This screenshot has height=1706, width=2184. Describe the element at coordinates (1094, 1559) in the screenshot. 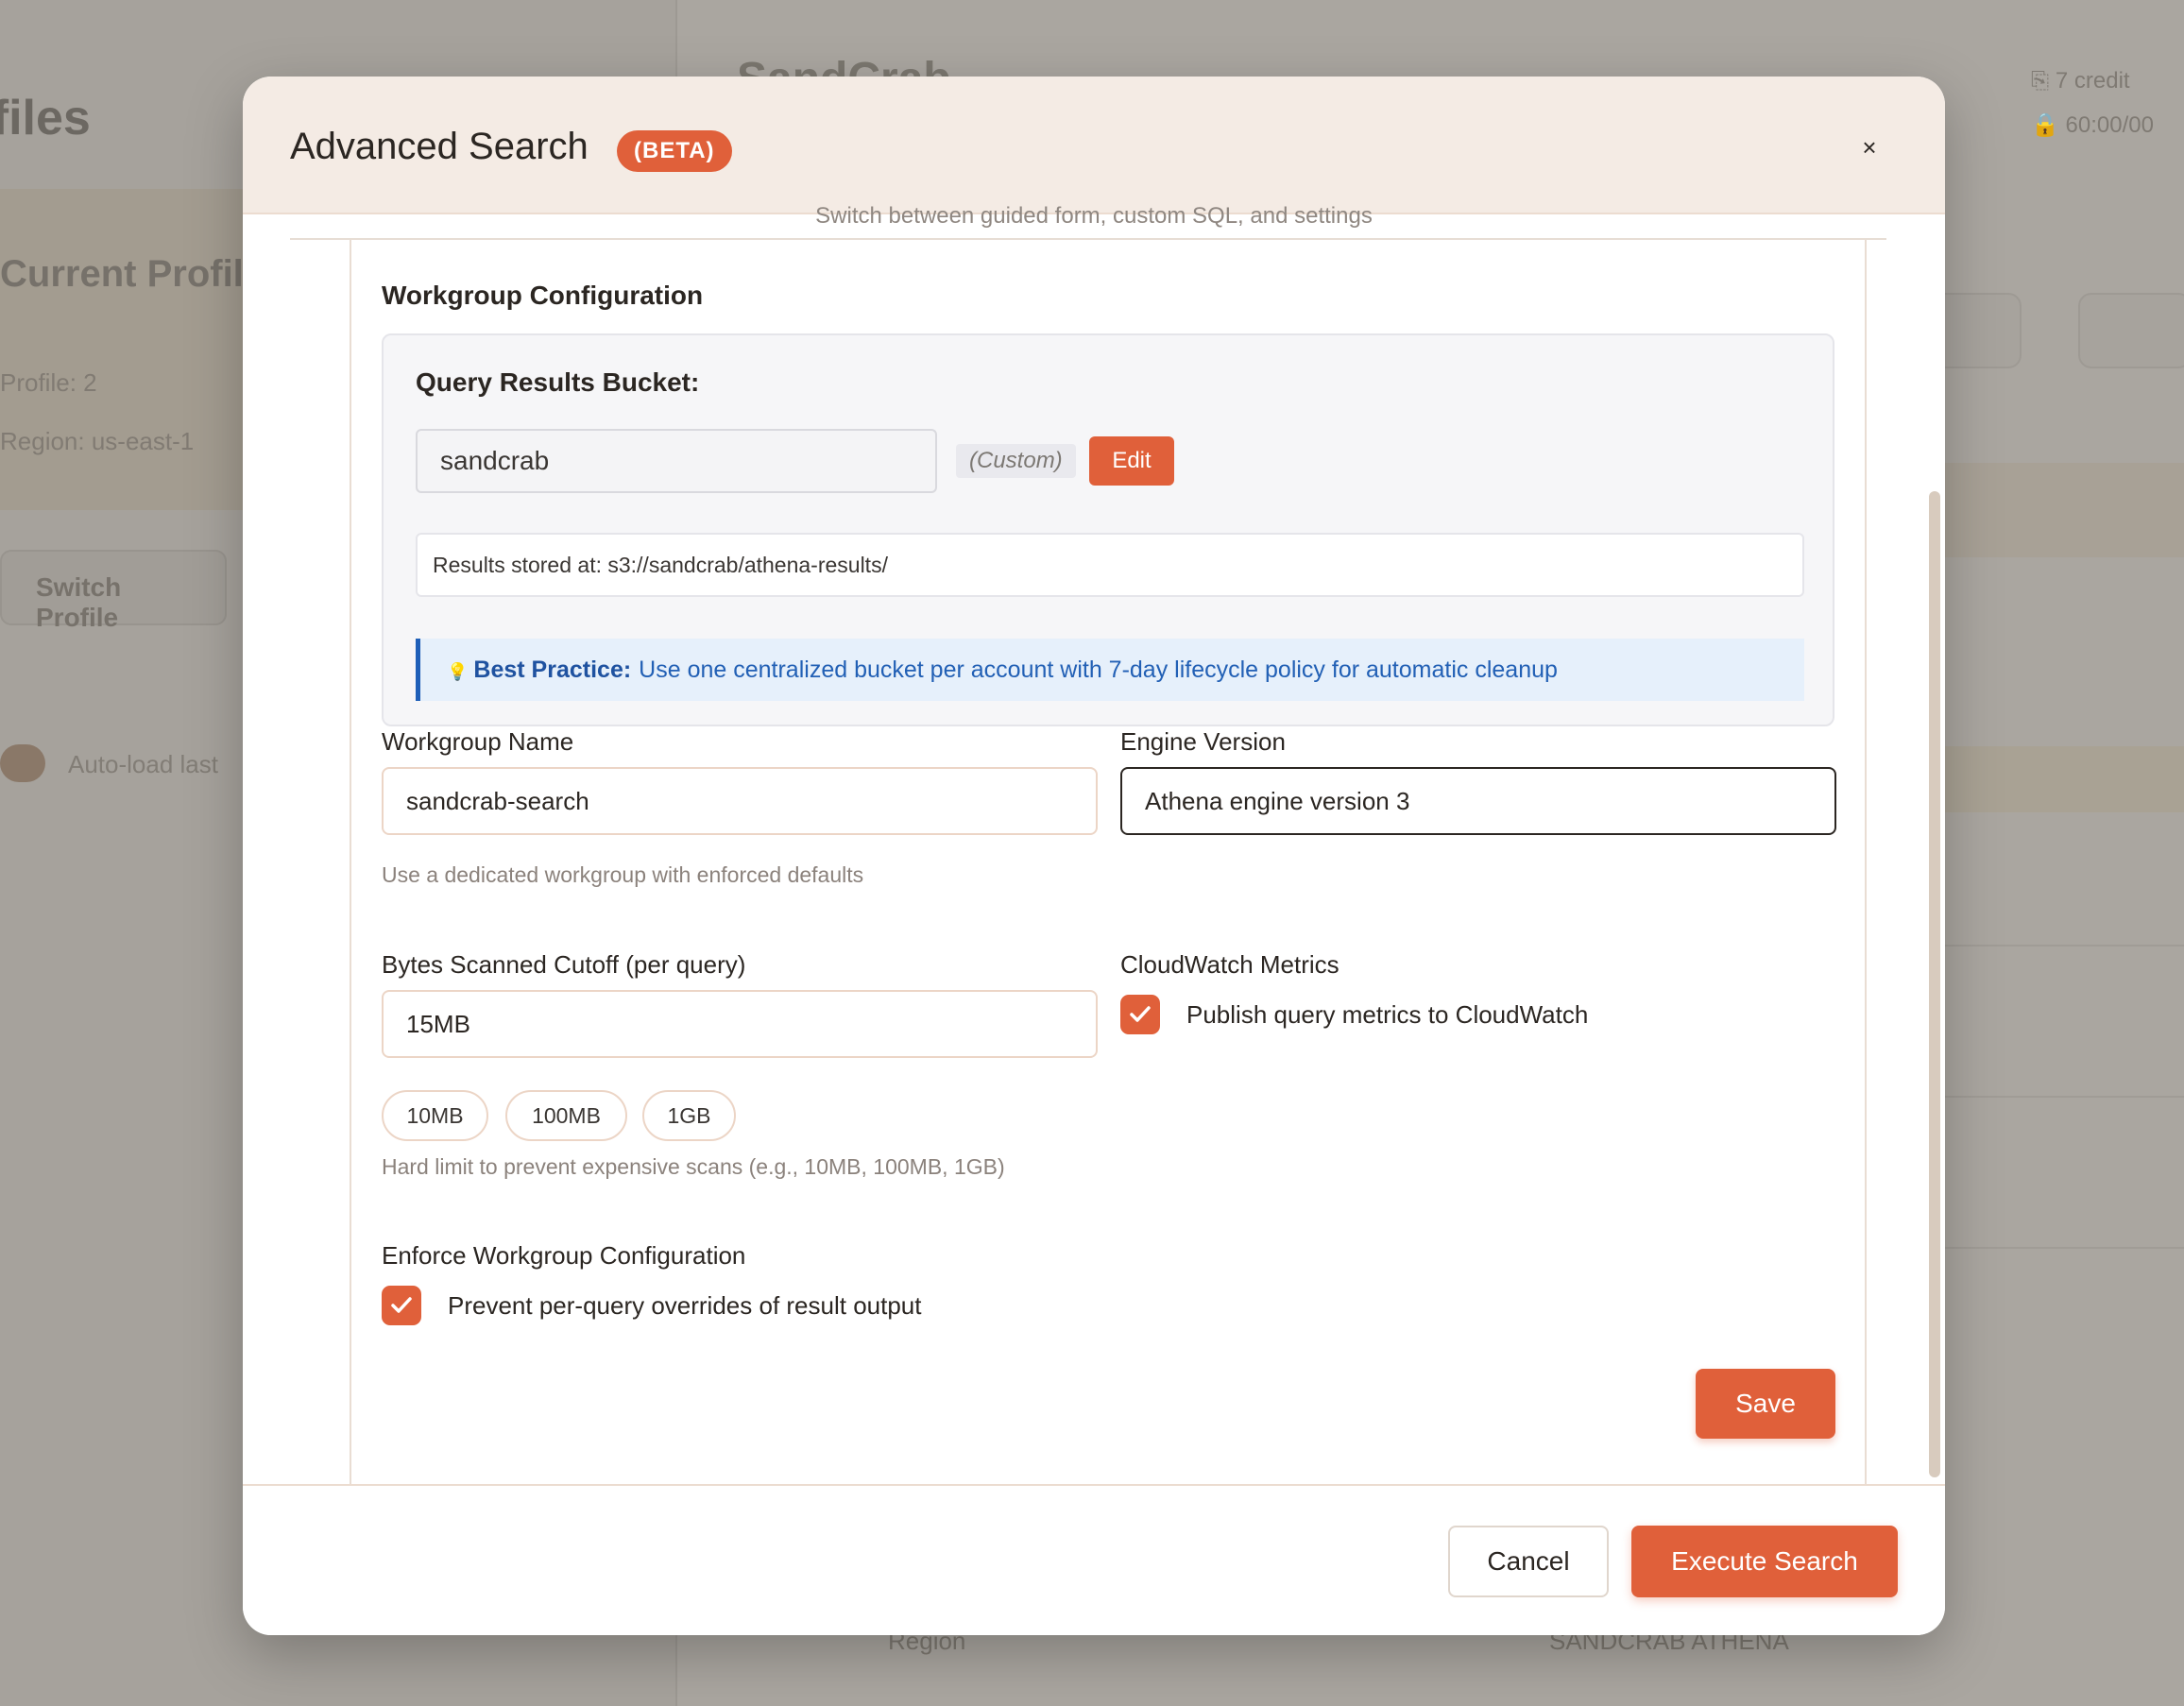

I see `modal-footer: Cancel Execute Search` at that location.